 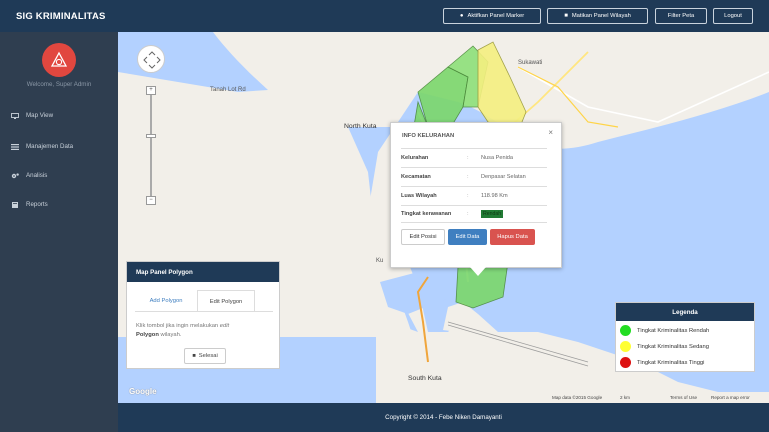 I want to click on activate-marker-panel-label: Aktifkan Panel Marker, so click(x=496, y=16).